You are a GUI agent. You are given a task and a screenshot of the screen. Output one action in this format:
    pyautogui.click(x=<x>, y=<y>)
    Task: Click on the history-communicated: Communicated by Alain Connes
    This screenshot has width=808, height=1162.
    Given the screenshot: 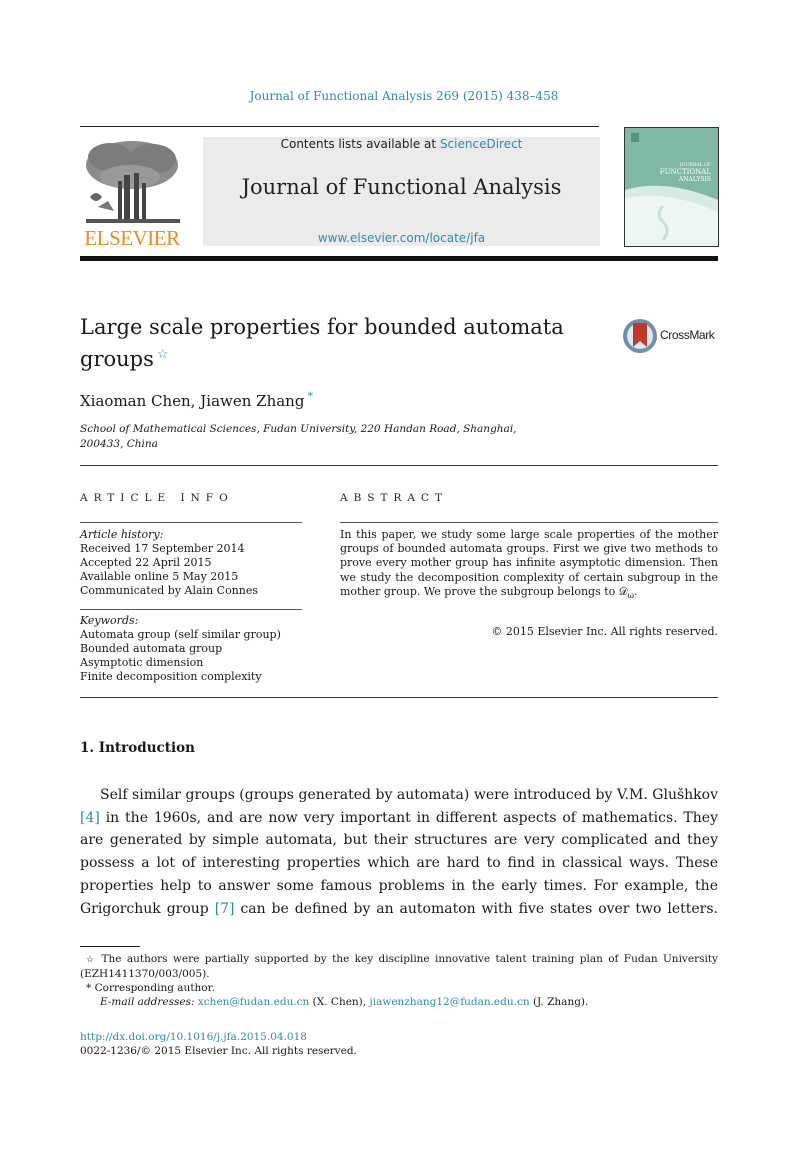 What is the action you would take?
    pyautogui.click(x=169, y=590)
    